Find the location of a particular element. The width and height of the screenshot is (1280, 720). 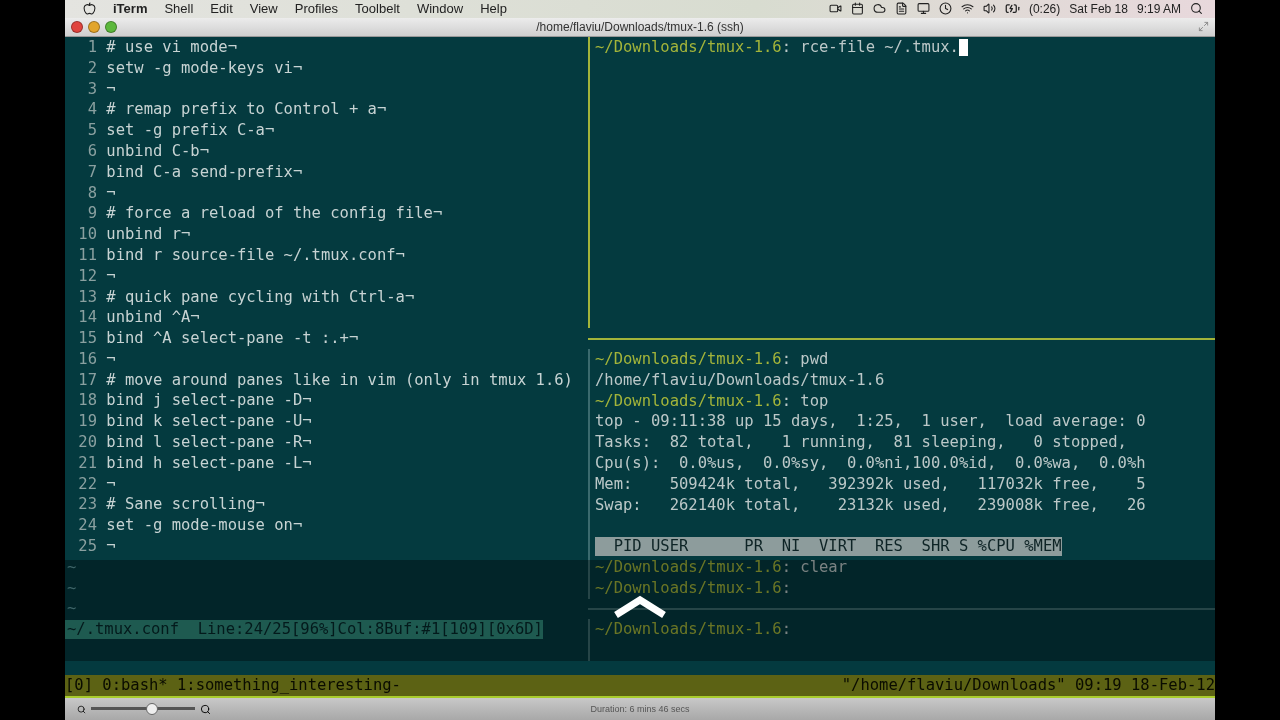

line-number: 3 is located at coordinates (91, 89).